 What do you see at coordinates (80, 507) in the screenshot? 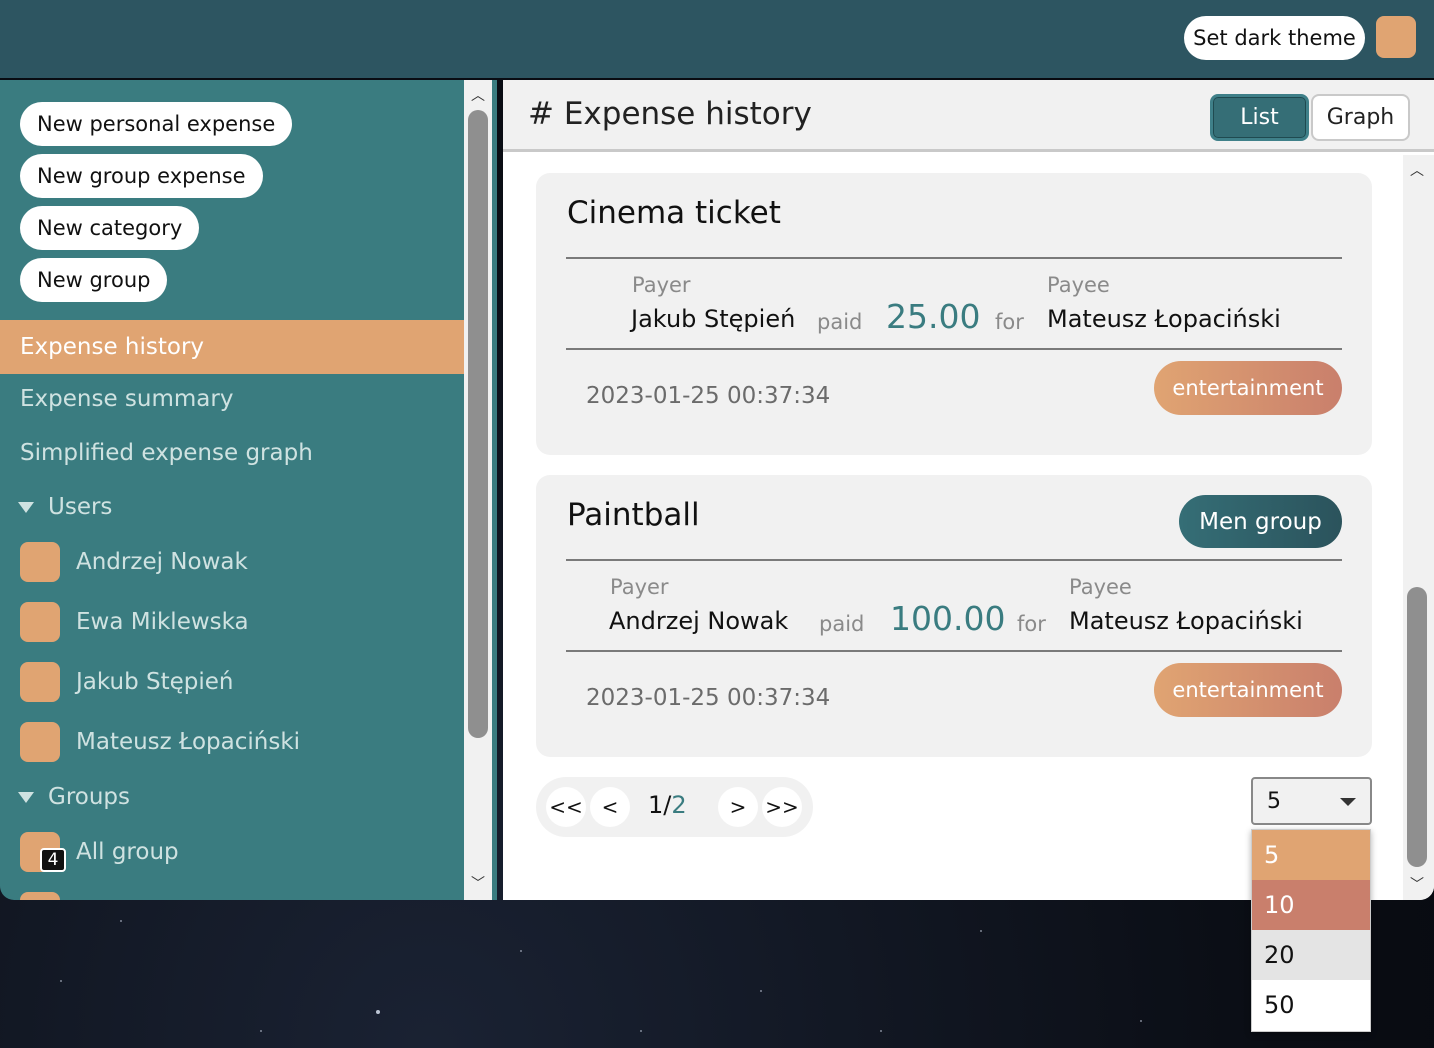
I see `users-section-label: Users` at bounding box center [80, 507].